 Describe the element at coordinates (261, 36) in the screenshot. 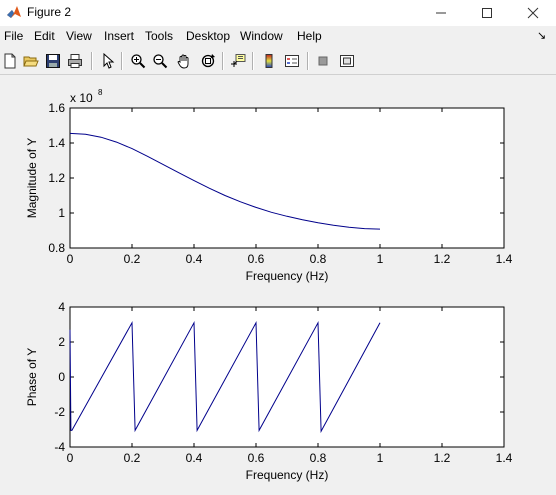

I see `menu-window: Window` at that location.